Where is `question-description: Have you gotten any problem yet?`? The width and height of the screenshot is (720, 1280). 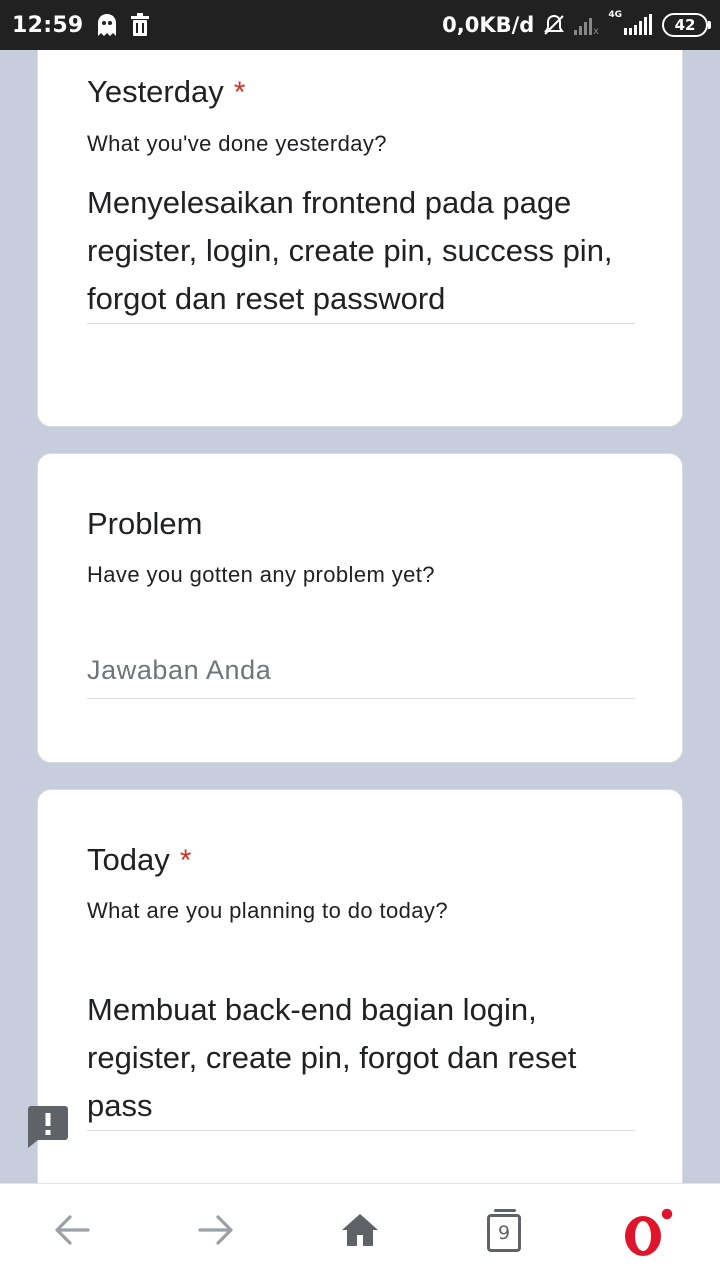 question-description: Have you gotten any problem yet? is located at coordinates (261, 574).